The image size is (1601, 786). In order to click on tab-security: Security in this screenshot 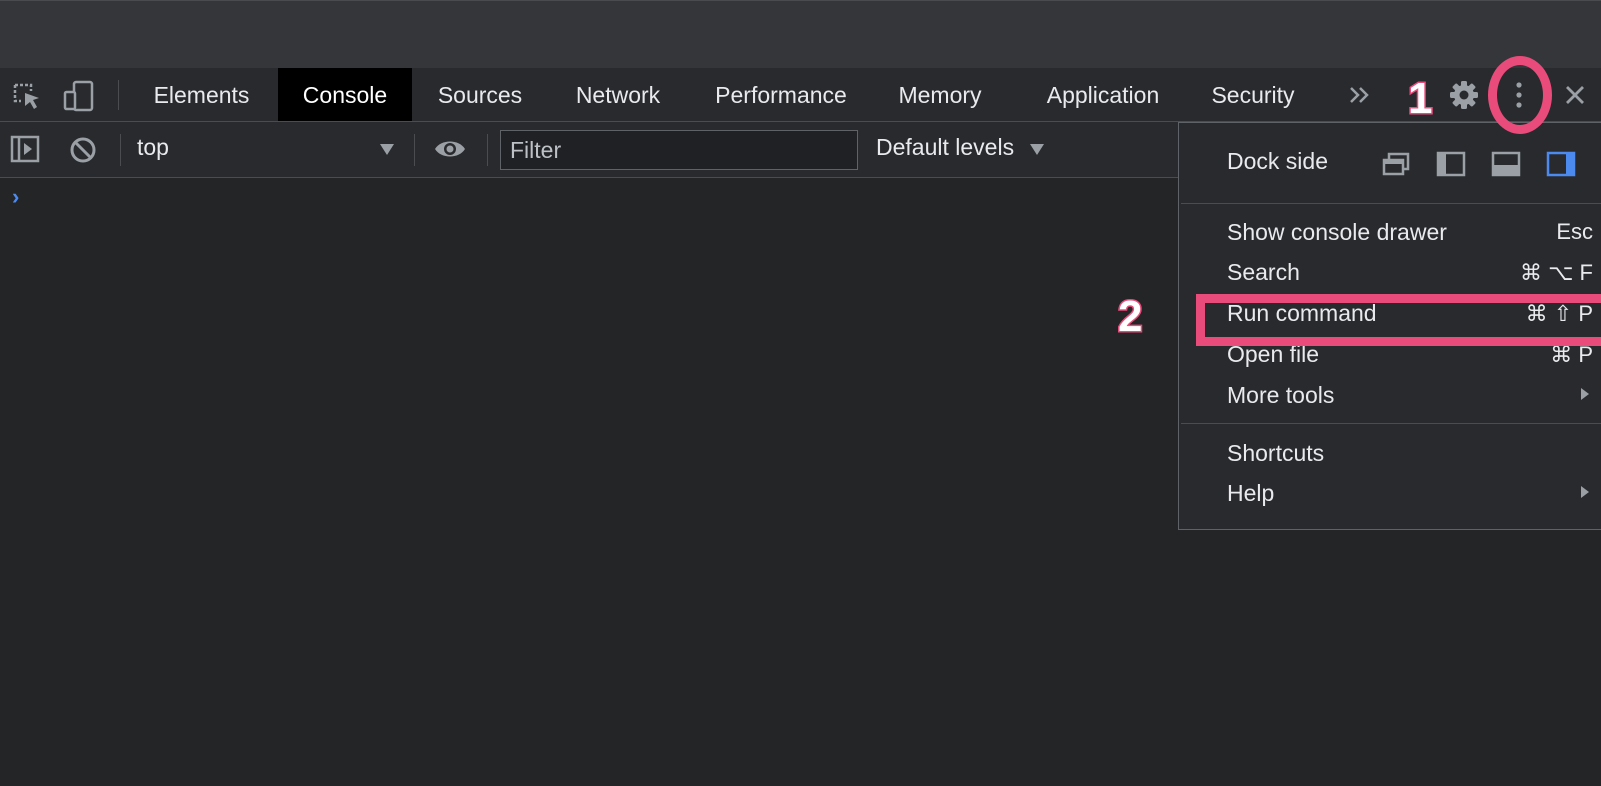, I will do `click(1253, 94)`.